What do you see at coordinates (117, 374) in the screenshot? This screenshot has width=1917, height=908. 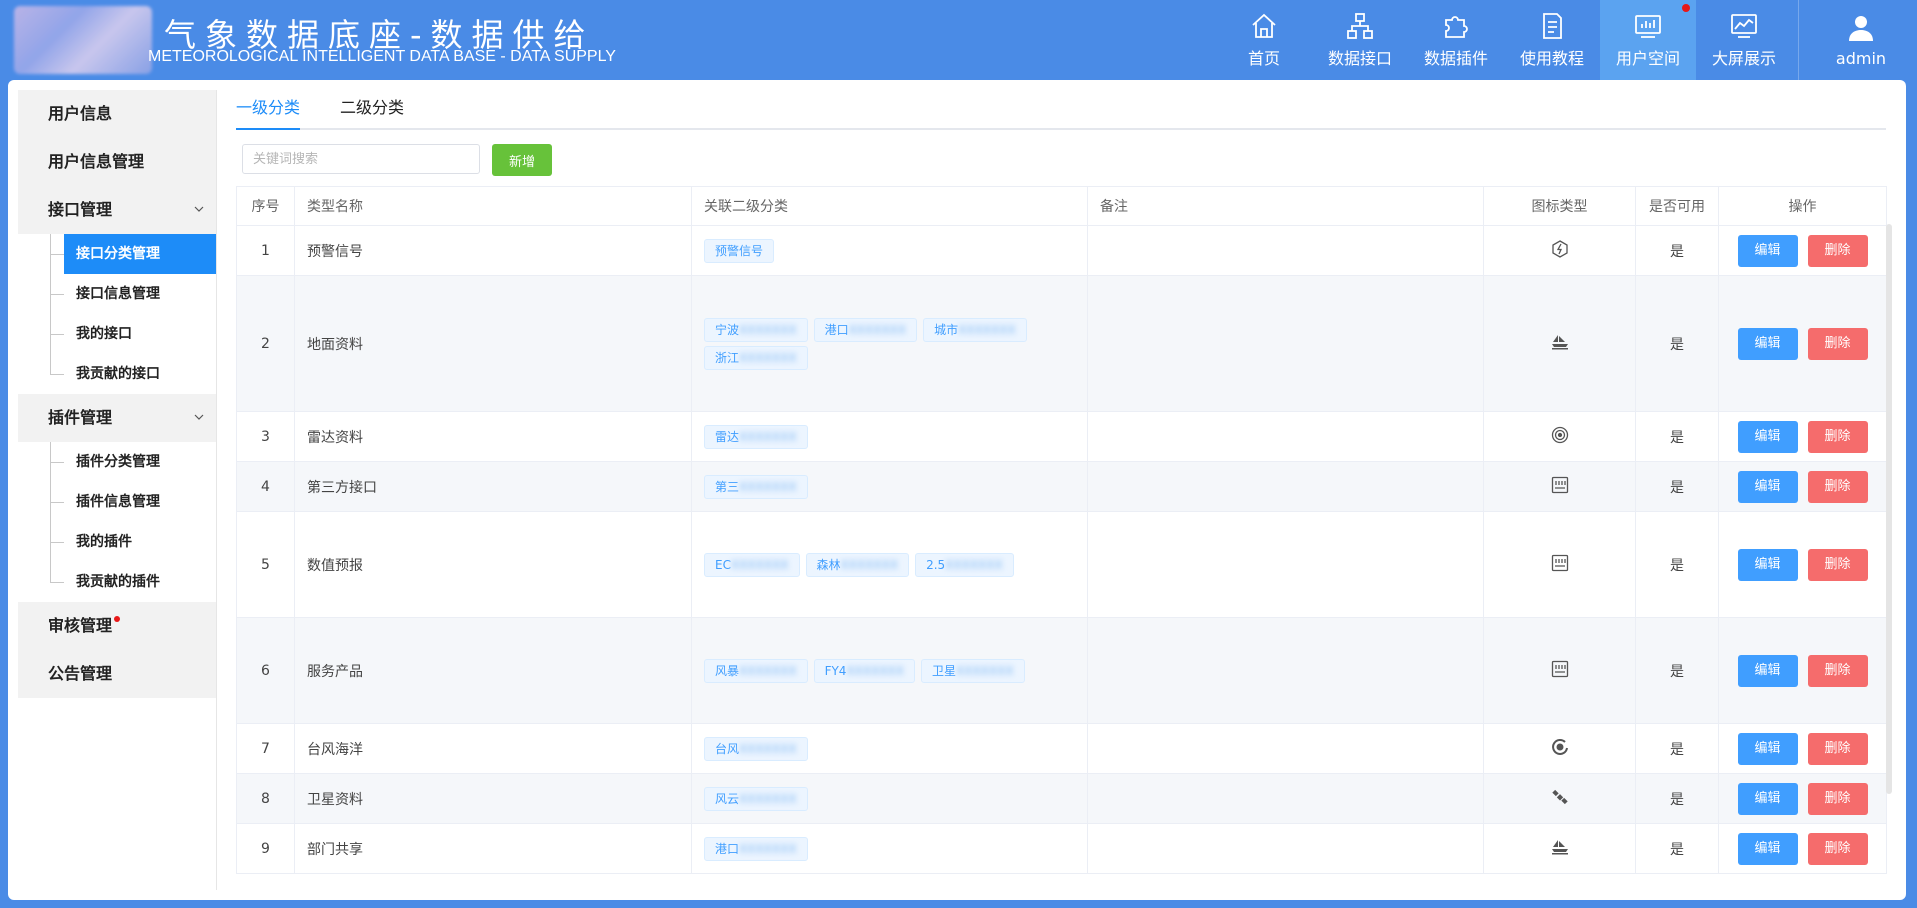 I see `sidebar-item-contributed-interface: 我贡献的接口` at bounding box center [117, 374].